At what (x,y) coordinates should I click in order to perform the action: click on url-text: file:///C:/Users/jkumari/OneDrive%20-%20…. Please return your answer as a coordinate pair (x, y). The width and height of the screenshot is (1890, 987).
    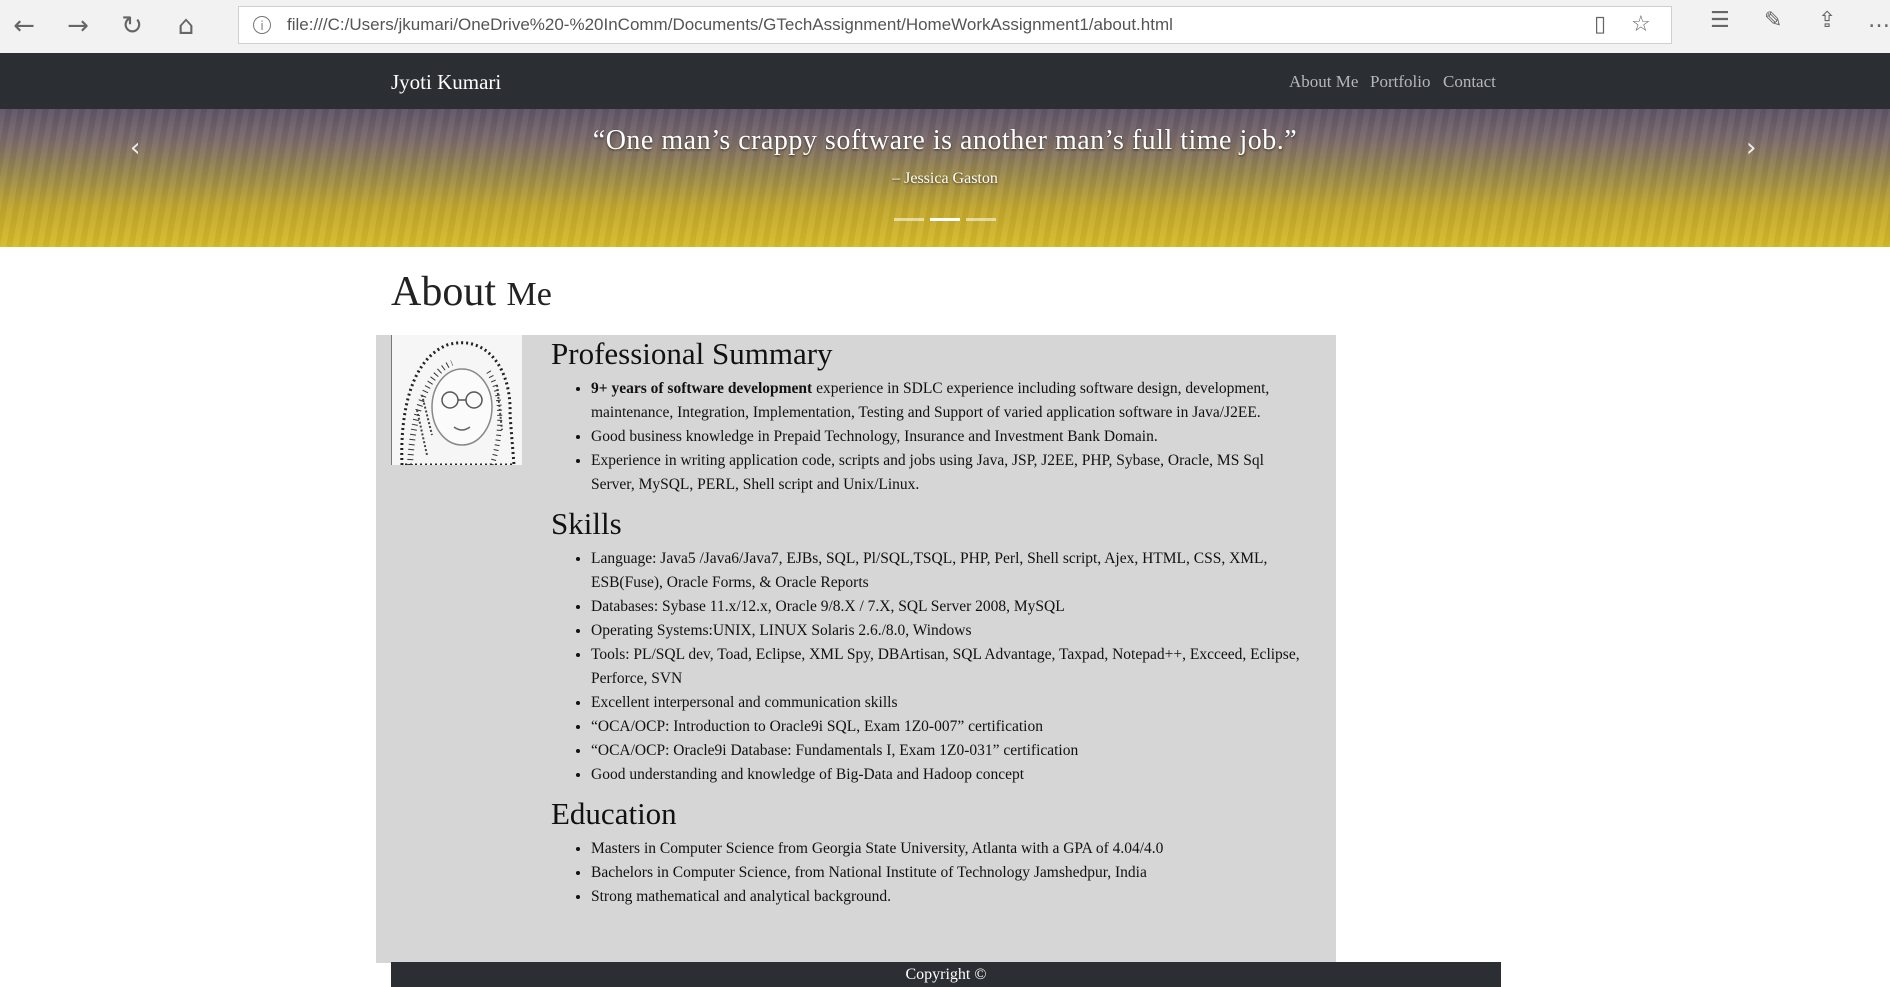
    Looking at the image, I should click on (730, 25).